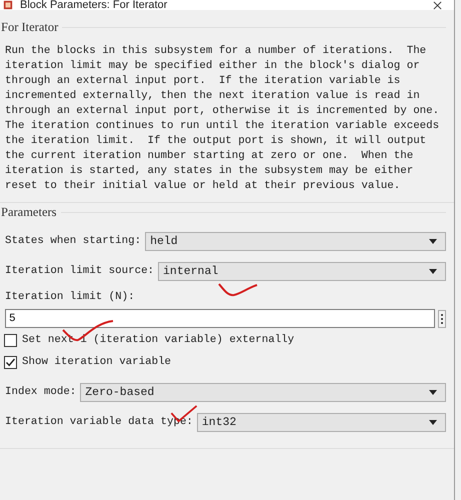 This screenshot has width=461, height=500. I want to click on app-icon, so click(8, 5).